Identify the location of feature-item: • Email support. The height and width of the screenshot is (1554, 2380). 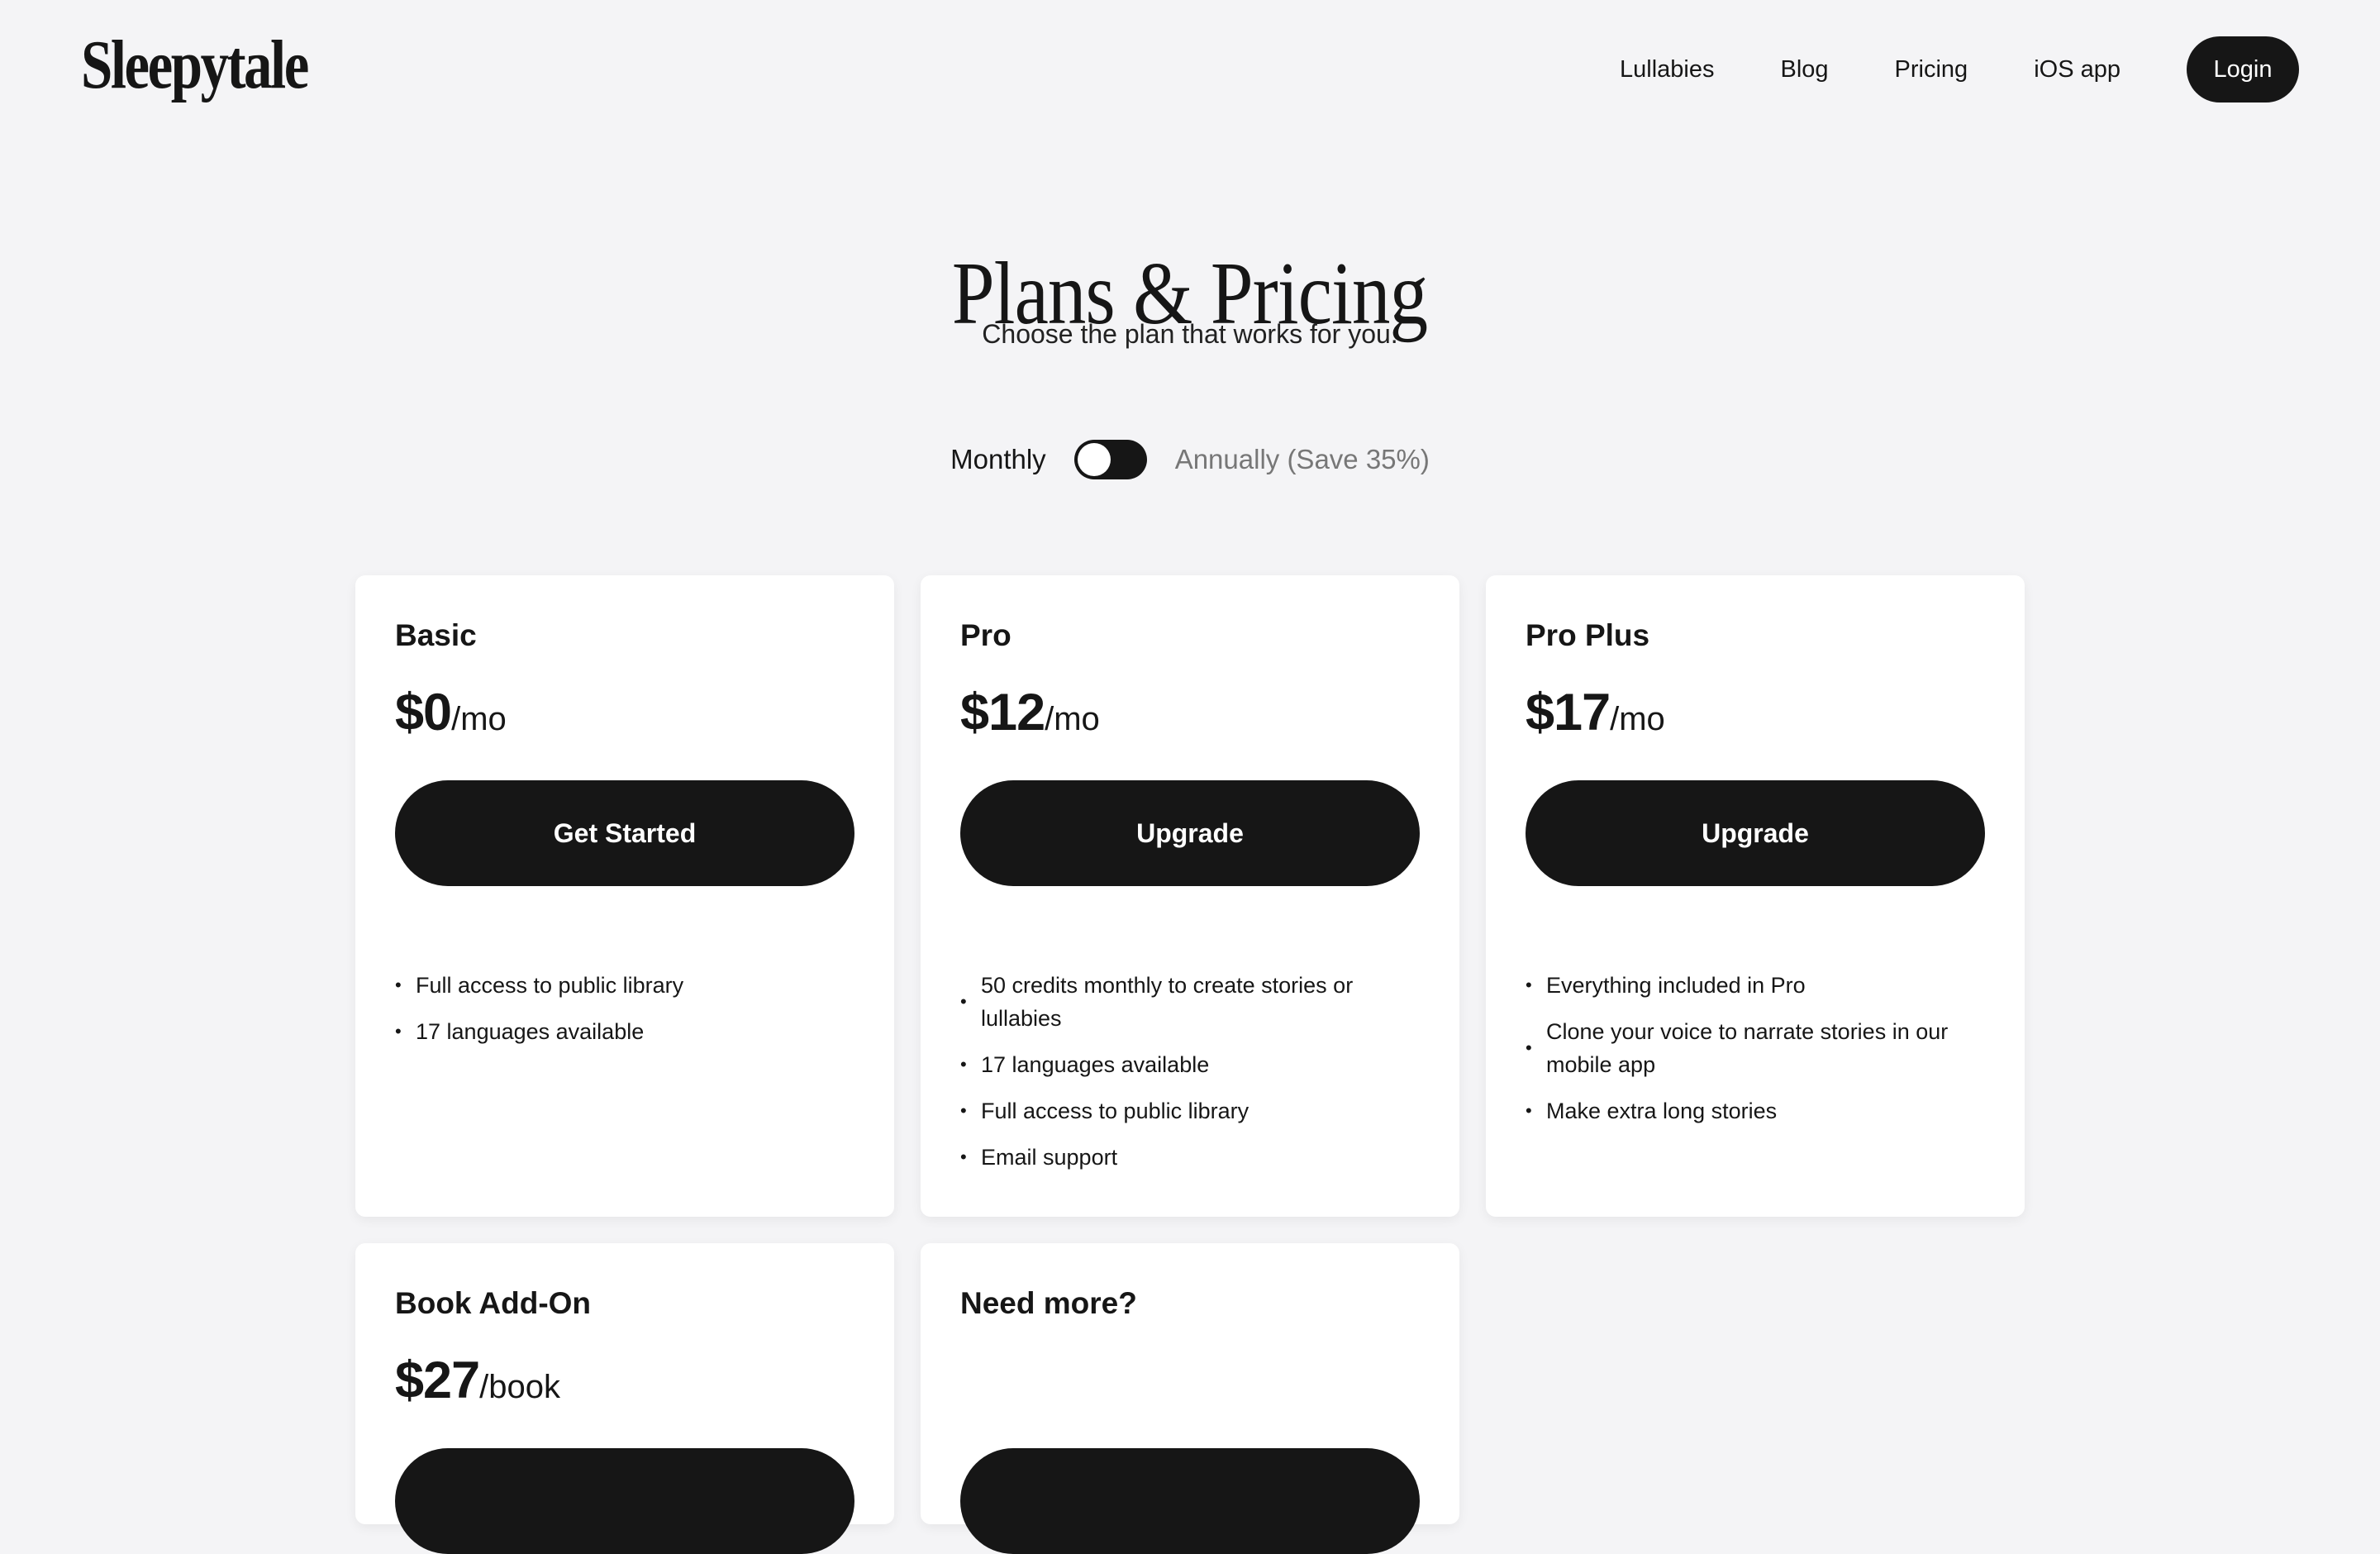
(1191, 1157).